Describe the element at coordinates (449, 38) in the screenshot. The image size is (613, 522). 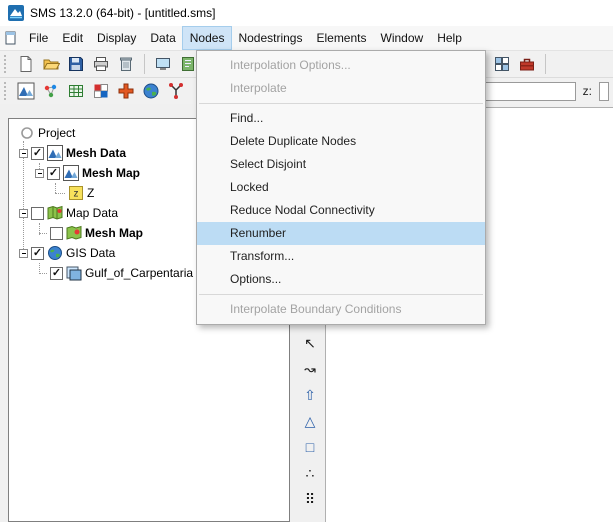
I see `menu-help: Help` at that location.